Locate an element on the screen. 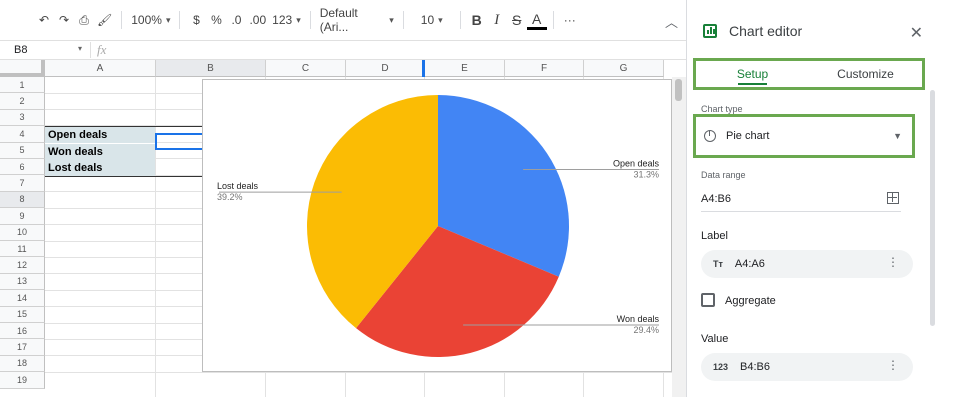  italic-button: I is located at coordinates (497, 20).